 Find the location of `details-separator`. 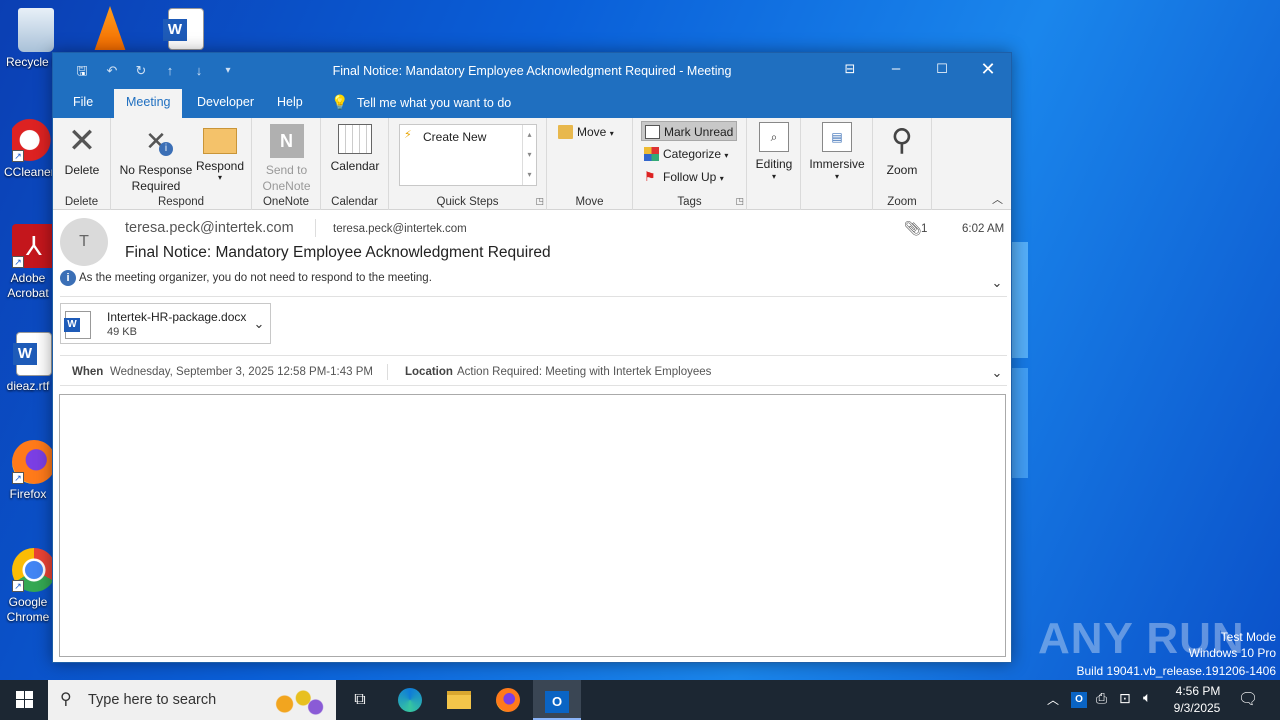

details-separator is located at coordinates (533, 385).